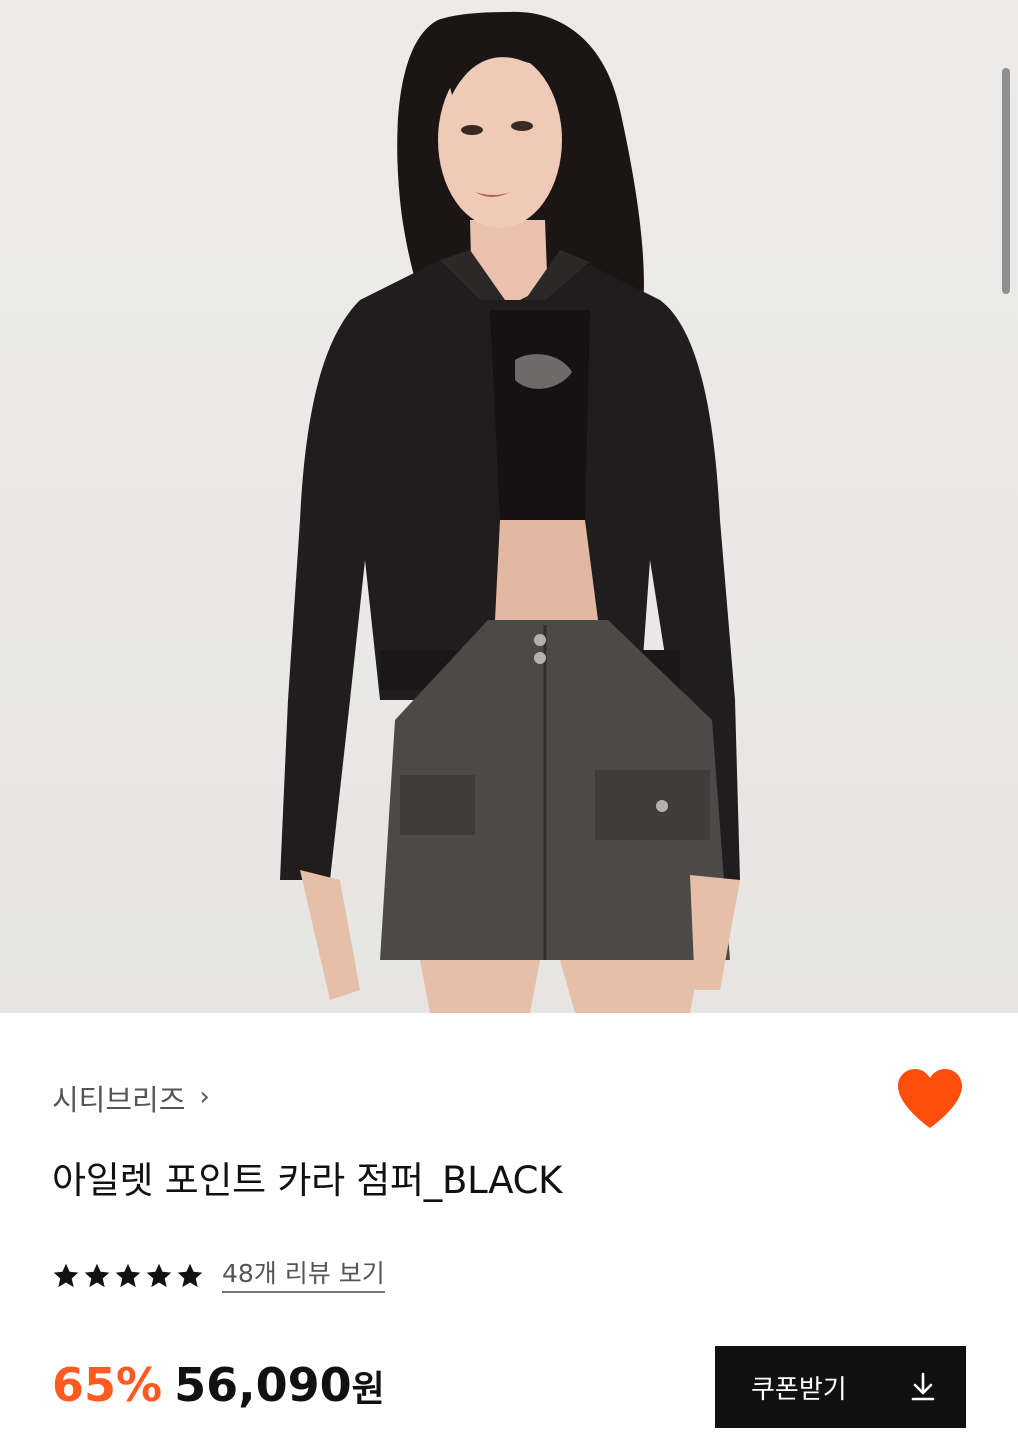 The width and height of the screenshot is (1018, 1440). What do you see at coordinates (923, 1386) in the screenshot?
I see `download-icon` at bounding box center [923, 1386].